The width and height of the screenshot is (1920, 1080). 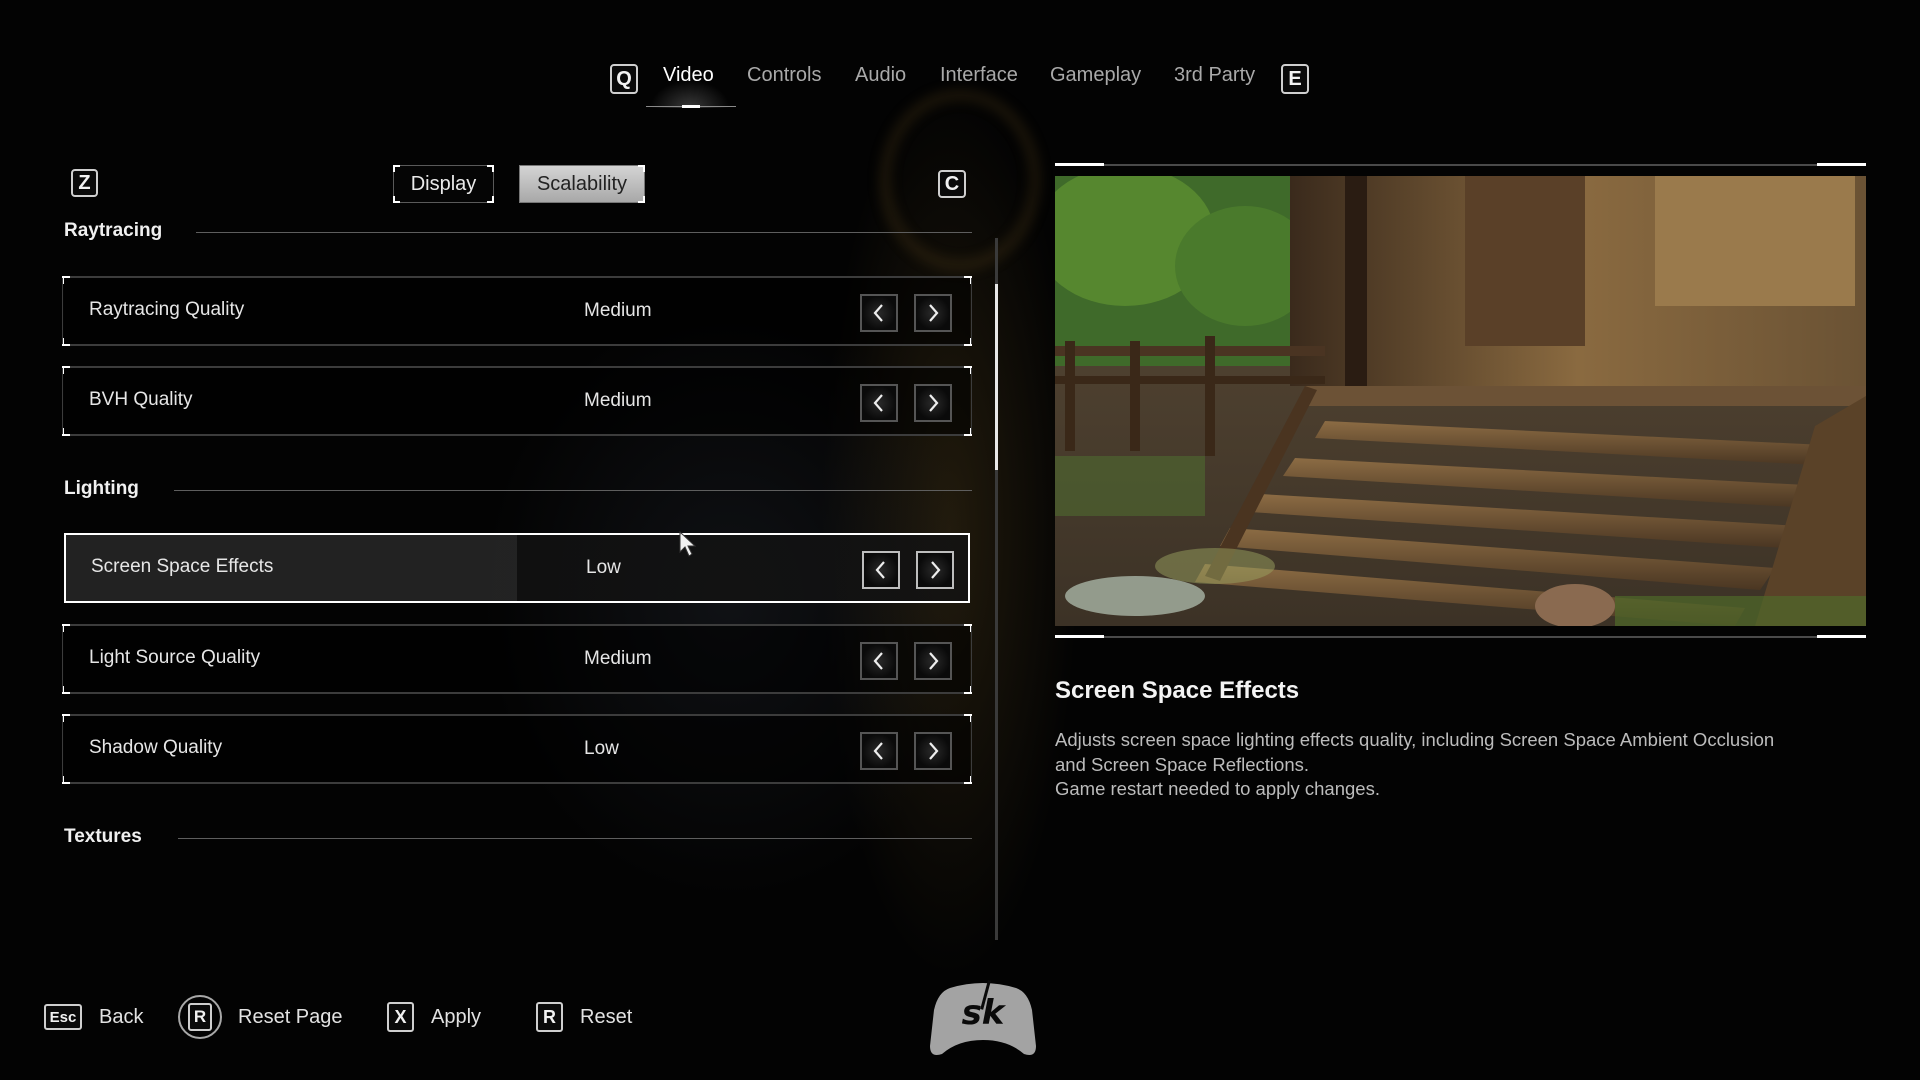 I want to click on r-key-circle-icon: R, so click(x=200, y=1017).